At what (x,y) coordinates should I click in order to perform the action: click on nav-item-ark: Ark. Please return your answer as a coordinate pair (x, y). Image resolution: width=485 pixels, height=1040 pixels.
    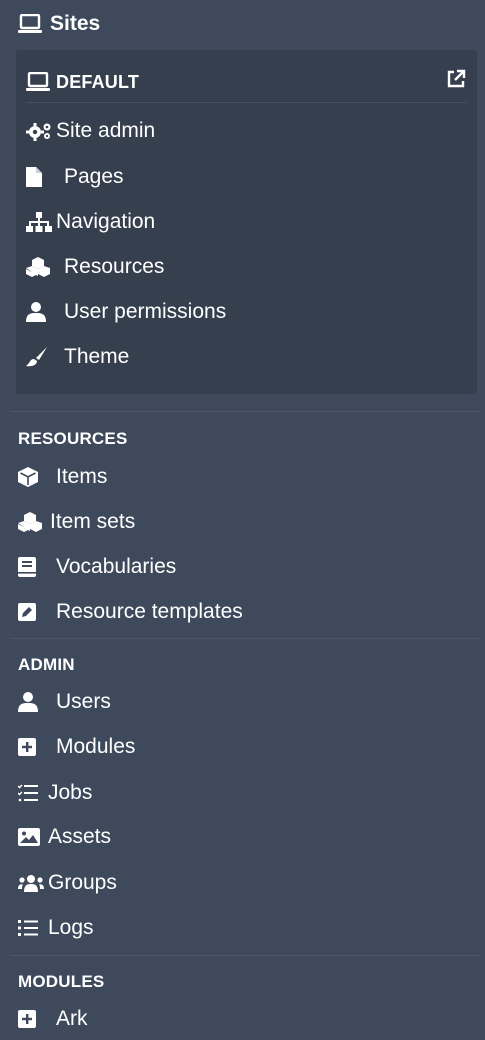
    Looking at the image, I should click on (53, 1019).